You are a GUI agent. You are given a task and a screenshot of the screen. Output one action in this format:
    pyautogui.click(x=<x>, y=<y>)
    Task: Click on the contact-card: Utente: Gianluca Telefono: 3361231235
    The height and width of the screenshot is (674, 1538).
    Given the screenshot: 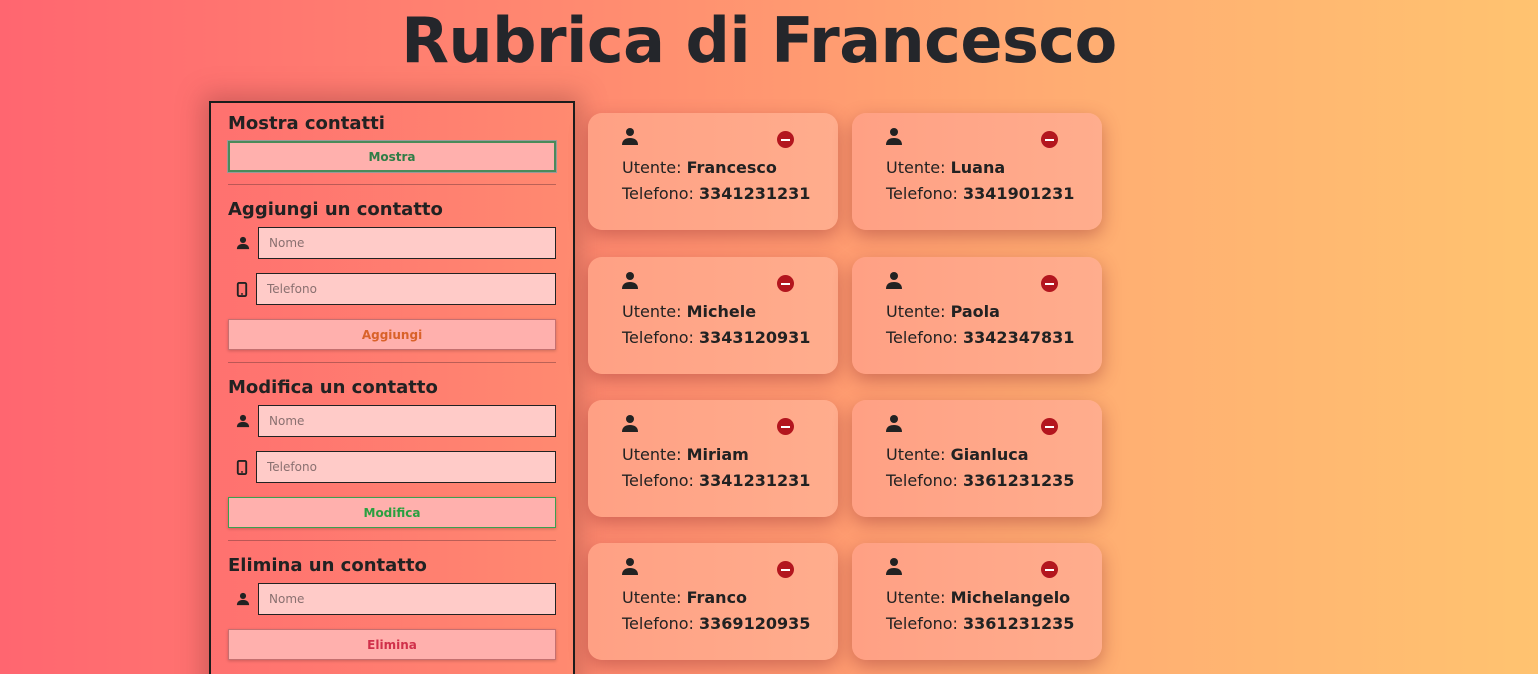 What is the action you would take?
    pyautogui.click(x=977, y=458)
    